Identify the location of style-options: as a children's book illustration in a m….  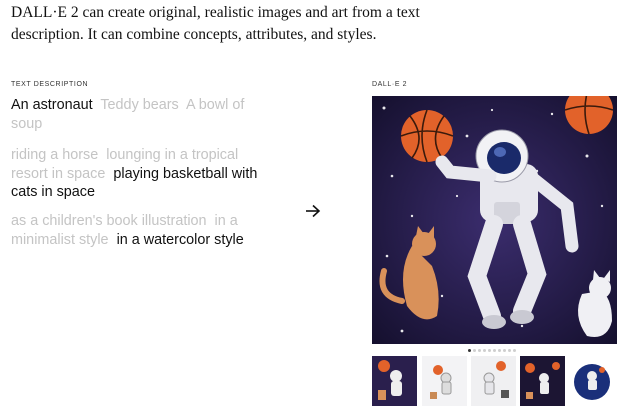
(141, 230).